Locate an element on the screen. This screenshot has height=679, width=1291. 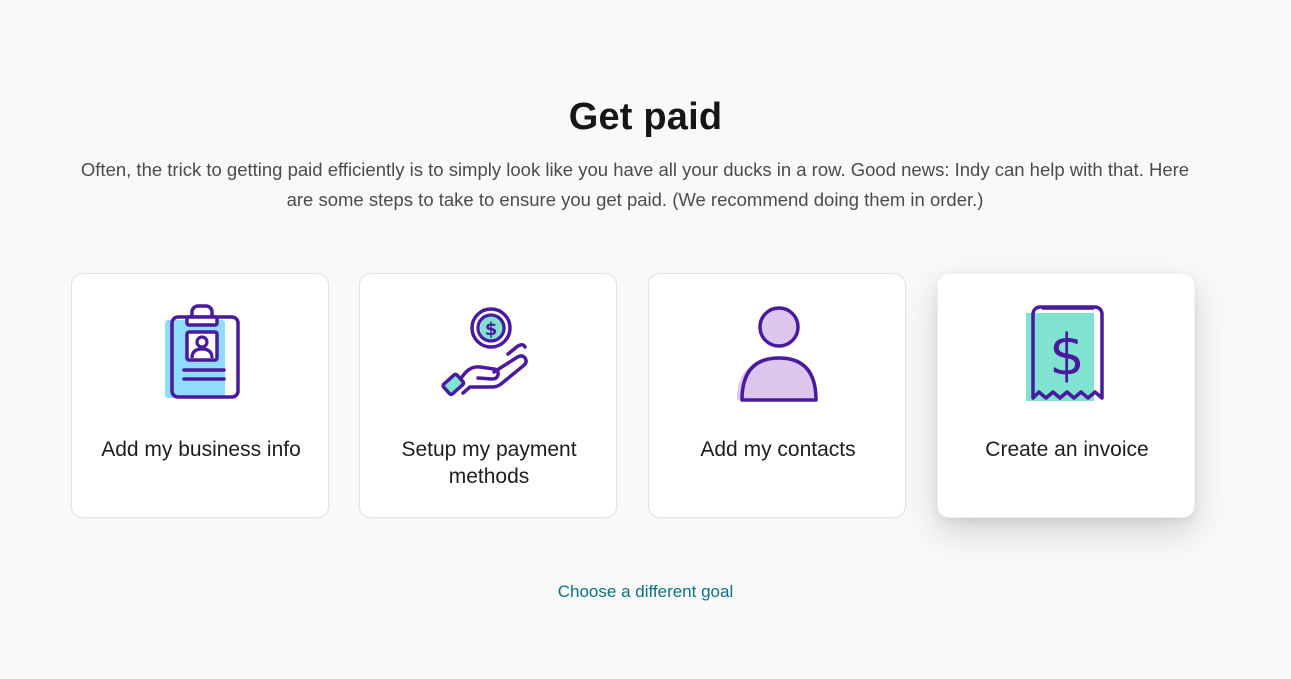
add-contacts-card: Add my contacts is located at coordinates (777, 395).